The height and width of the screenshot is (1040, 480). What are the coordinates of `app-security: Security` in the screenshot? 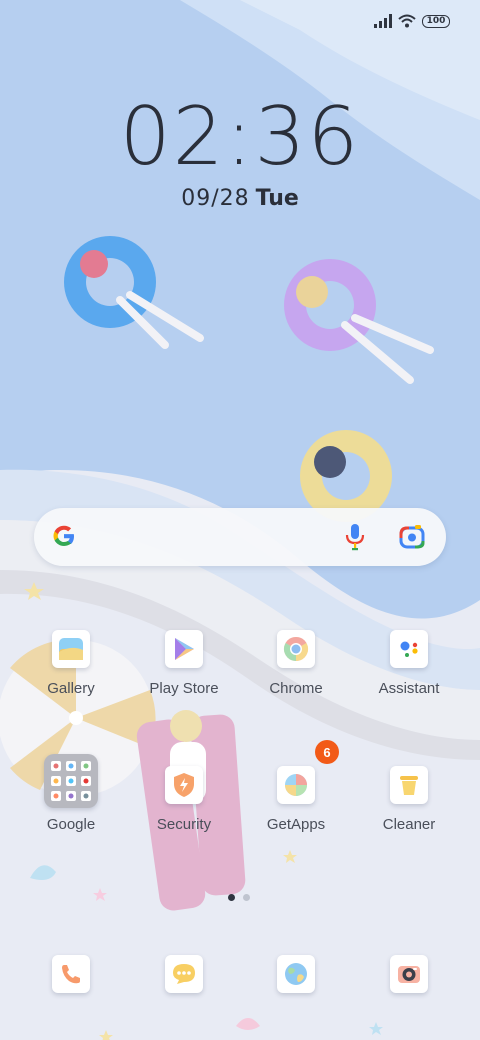 It's located at (184, 799).